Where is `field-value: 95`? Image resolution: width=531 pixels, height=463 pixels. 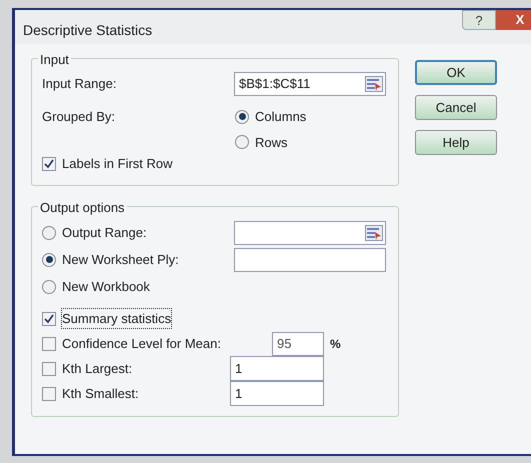
field-value: 95 is located at coordinates (284, 343).